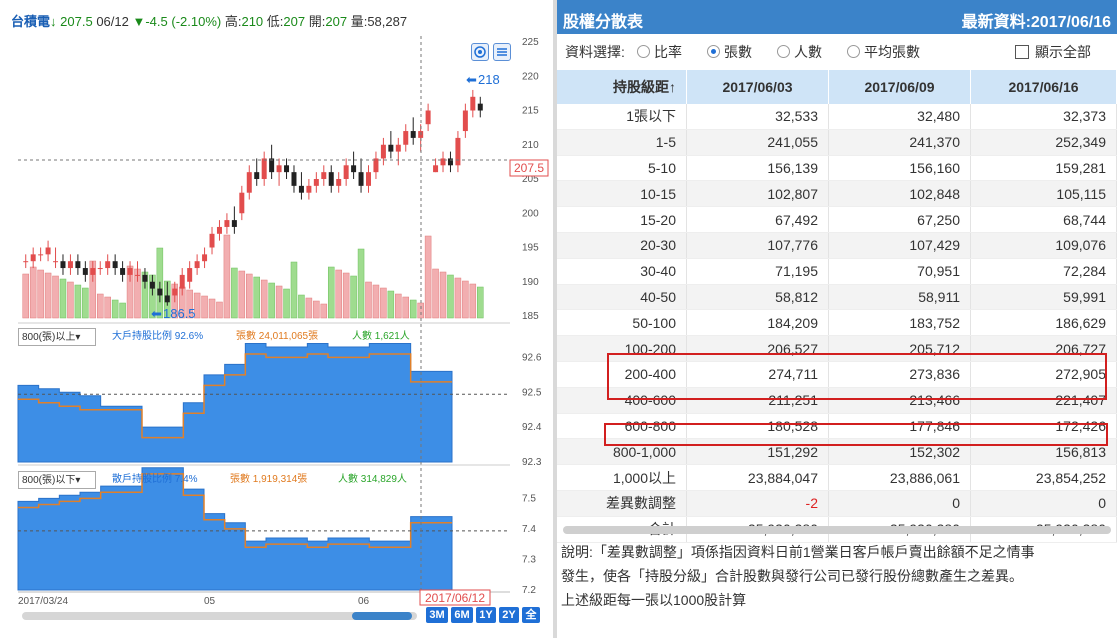 Image resolution: width=1117 pixels, height=638 pixels. Describe the element at coordinates (437, 615) in the screenshot. I see `period-3m-button: 3M` at that location.